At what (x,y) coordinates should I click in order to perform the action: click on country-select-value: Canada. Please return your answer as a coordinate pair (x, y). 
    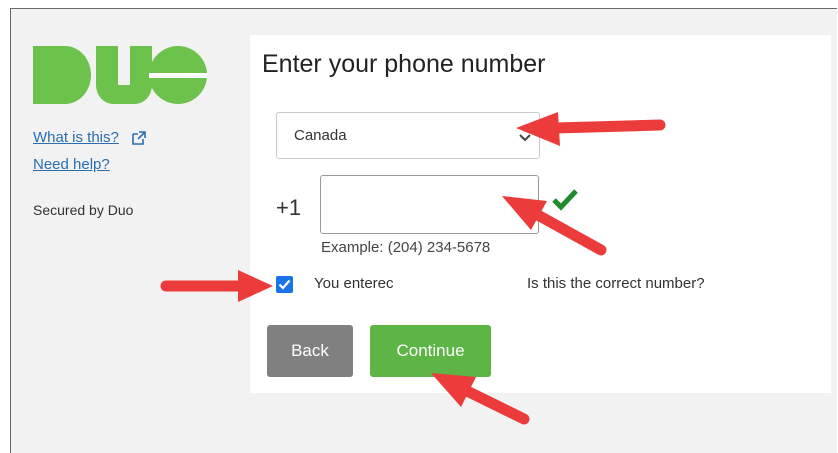
    Looking at the image, I should click on (320, 135).